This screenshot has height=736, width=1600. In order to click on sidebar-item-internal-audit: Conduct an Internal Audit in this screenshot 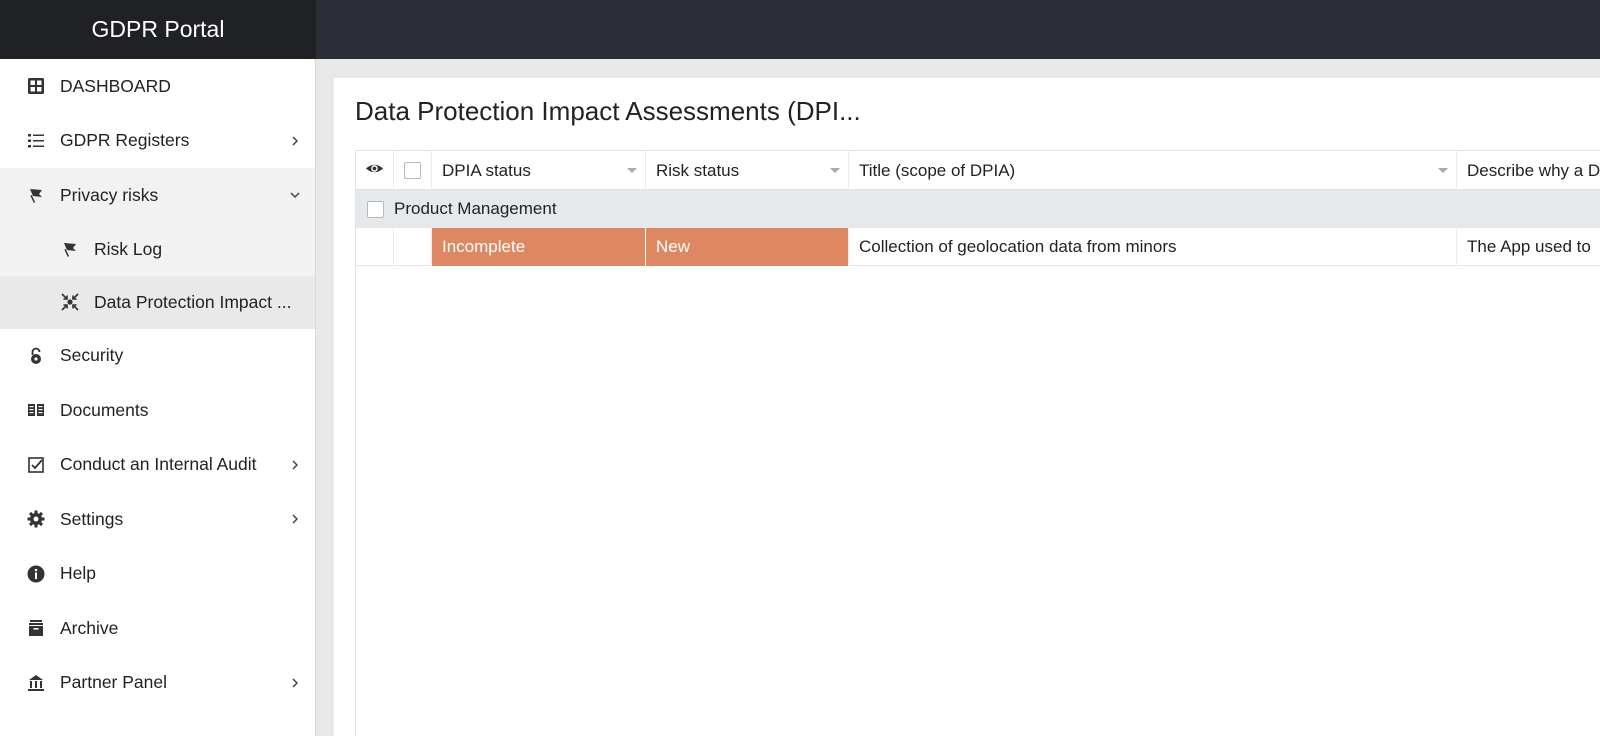, I will do `click(157, 465)`.